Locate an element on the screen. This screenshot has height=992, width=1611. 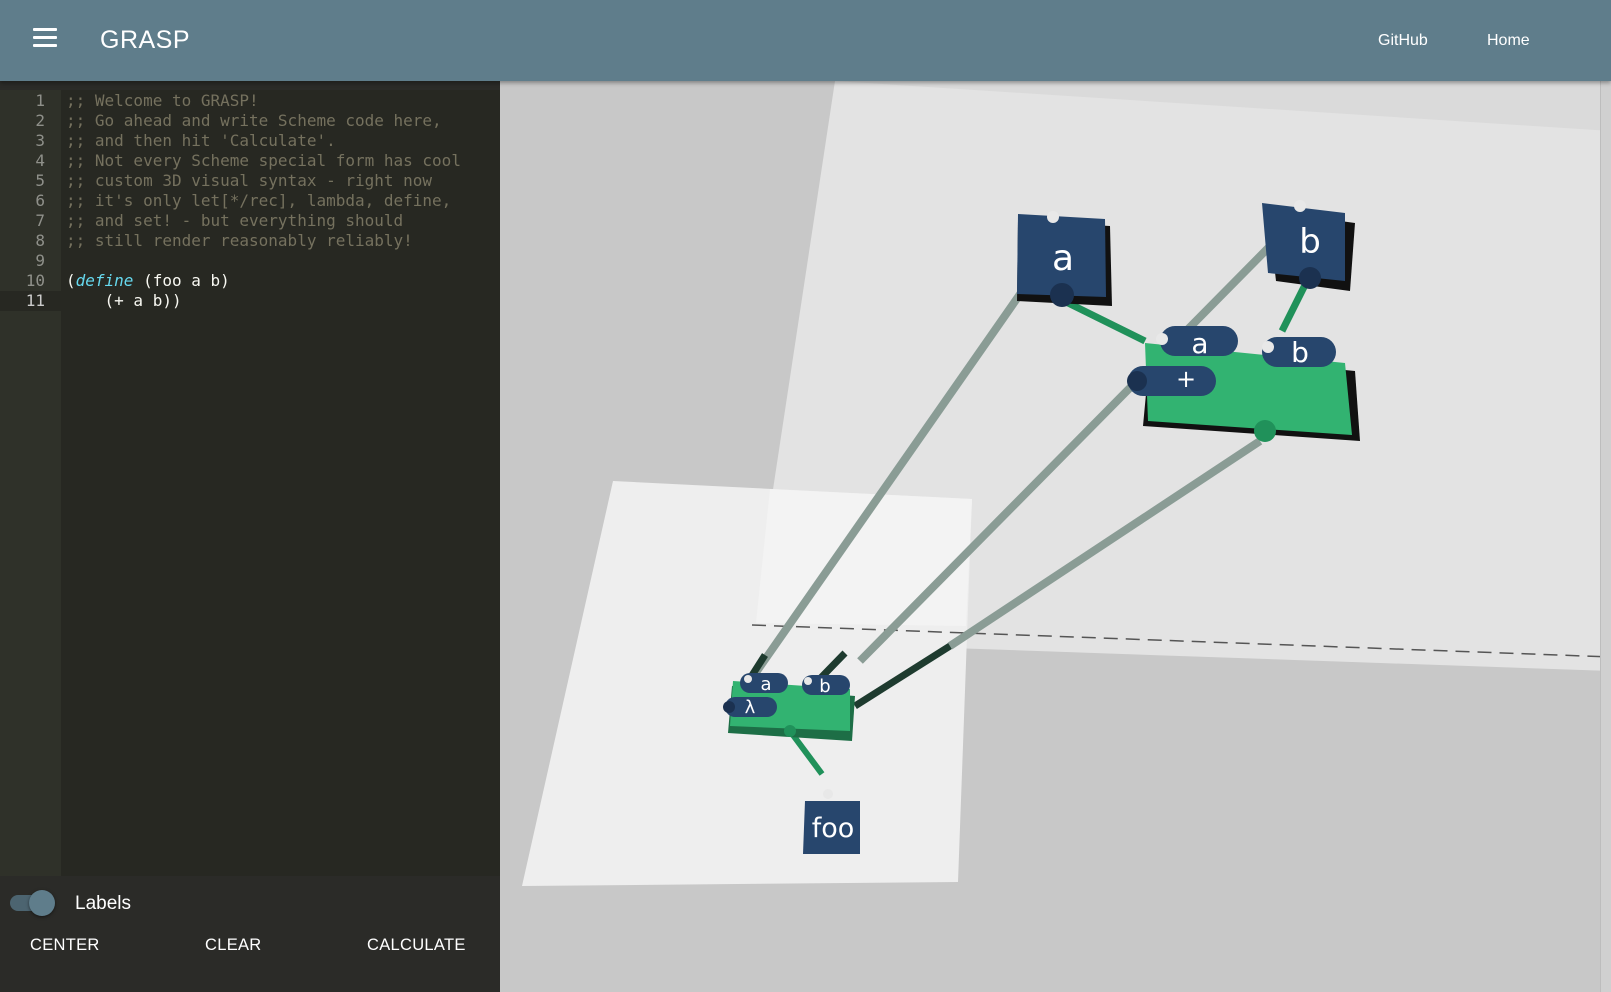
viewport-scrollbar is located at coordinates (1605, 536).